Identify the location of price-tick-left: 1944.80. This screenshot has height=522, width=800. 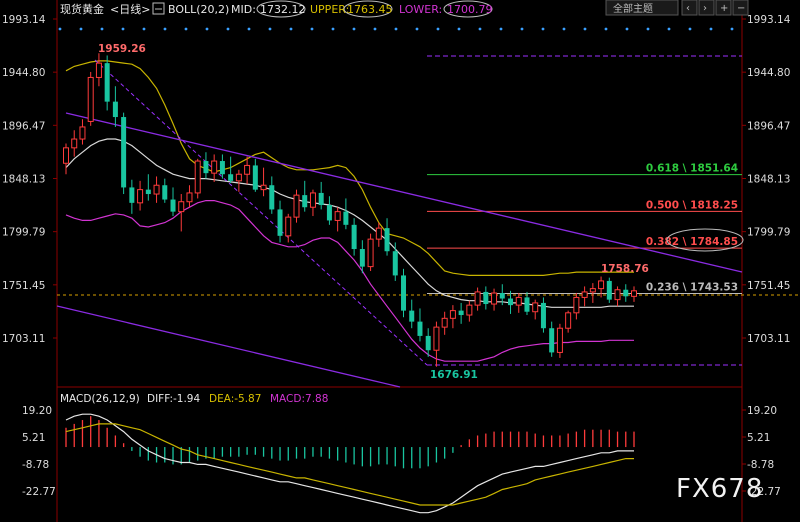
(23, 73).